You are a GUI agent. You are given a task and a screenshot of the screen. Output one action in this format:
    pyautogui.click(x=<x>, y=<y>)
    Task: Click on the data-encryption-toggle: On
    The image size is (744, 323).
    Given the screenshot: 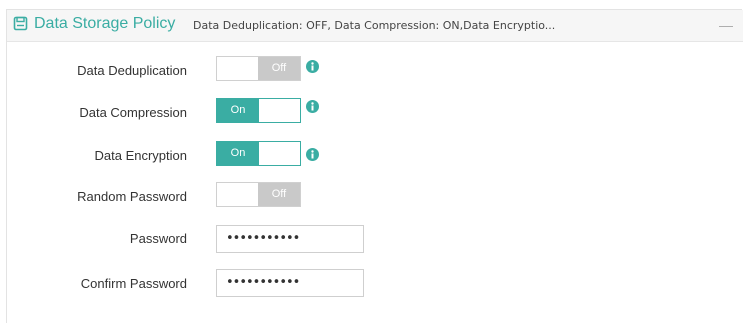 What is the action you would take?
    pyautogui.click(x=258, y=153)
    